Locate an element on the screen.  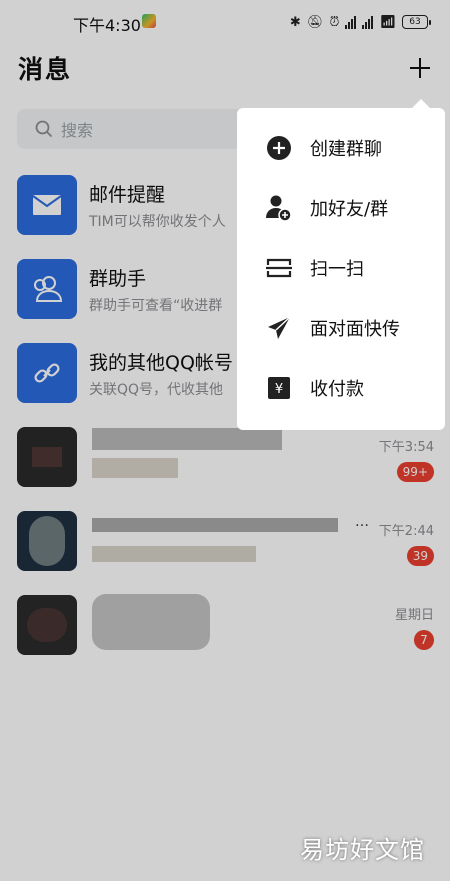
scan-icon is located at coordinates (279, 268).